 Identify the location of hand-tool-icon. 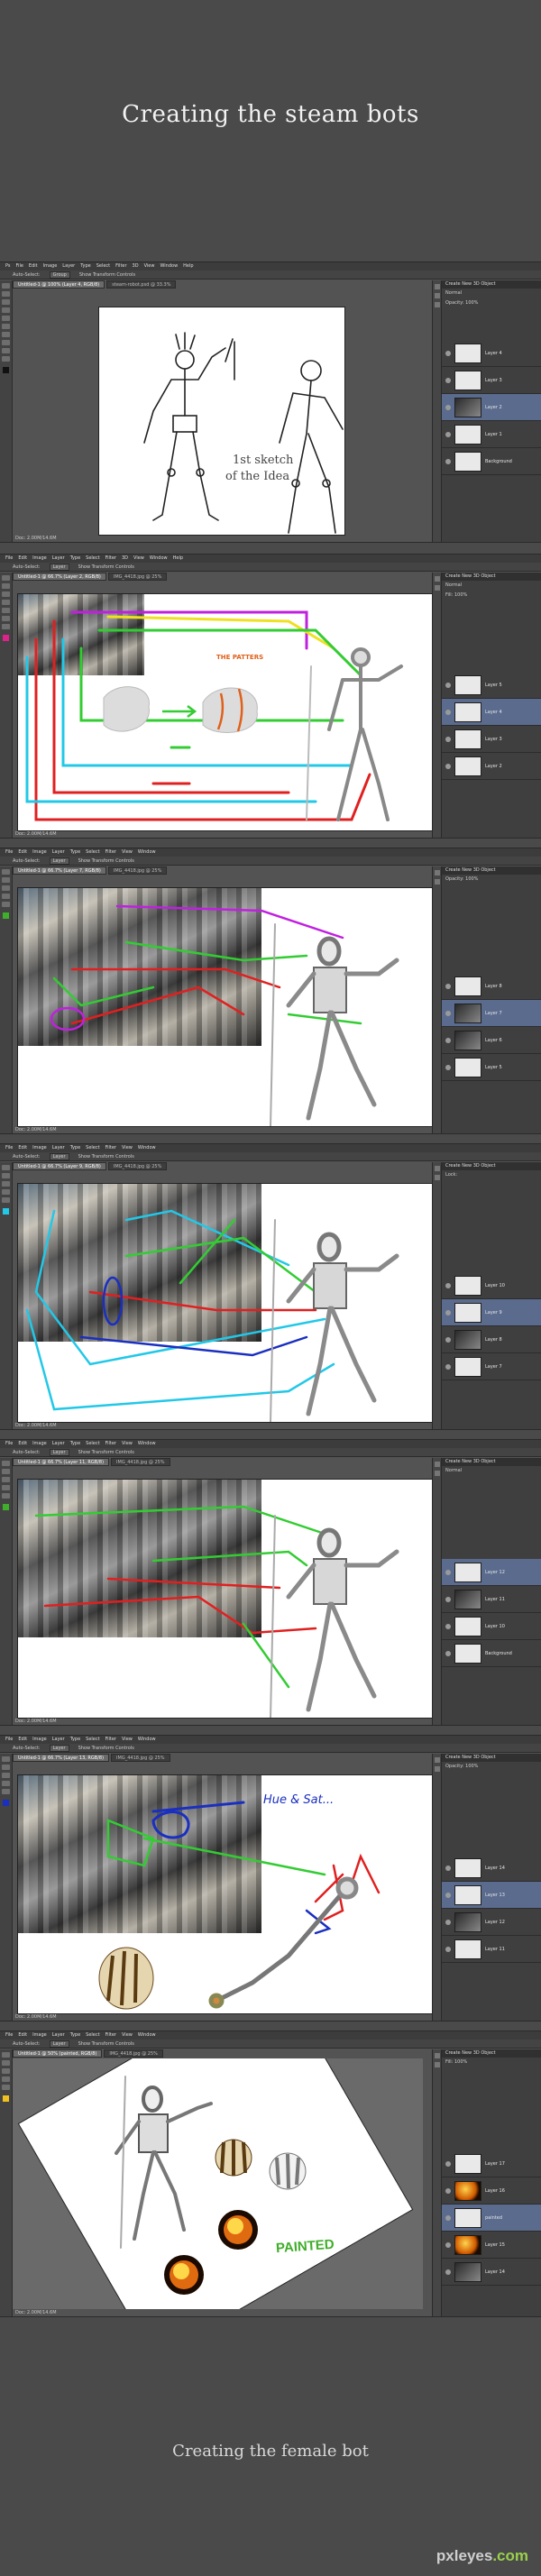
(6, 350).